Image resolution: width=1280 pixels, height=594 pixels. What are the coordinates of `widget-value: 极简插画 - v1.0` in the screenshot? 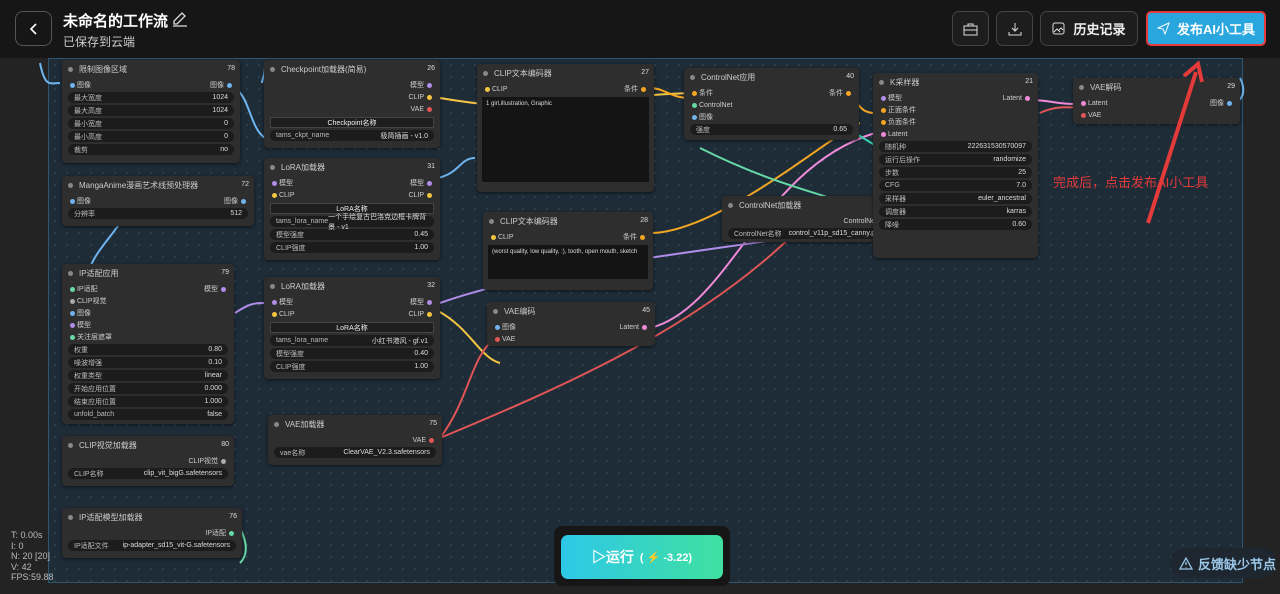 It's located at (404, 136).